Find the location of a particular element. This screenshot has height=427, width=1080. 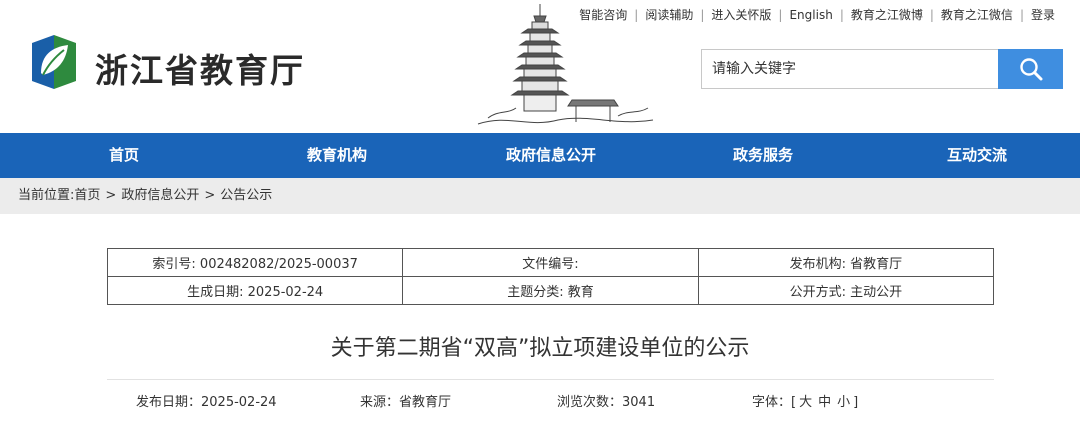

site-title: 浙江省教育厅 is located at coordinates (200, 68).